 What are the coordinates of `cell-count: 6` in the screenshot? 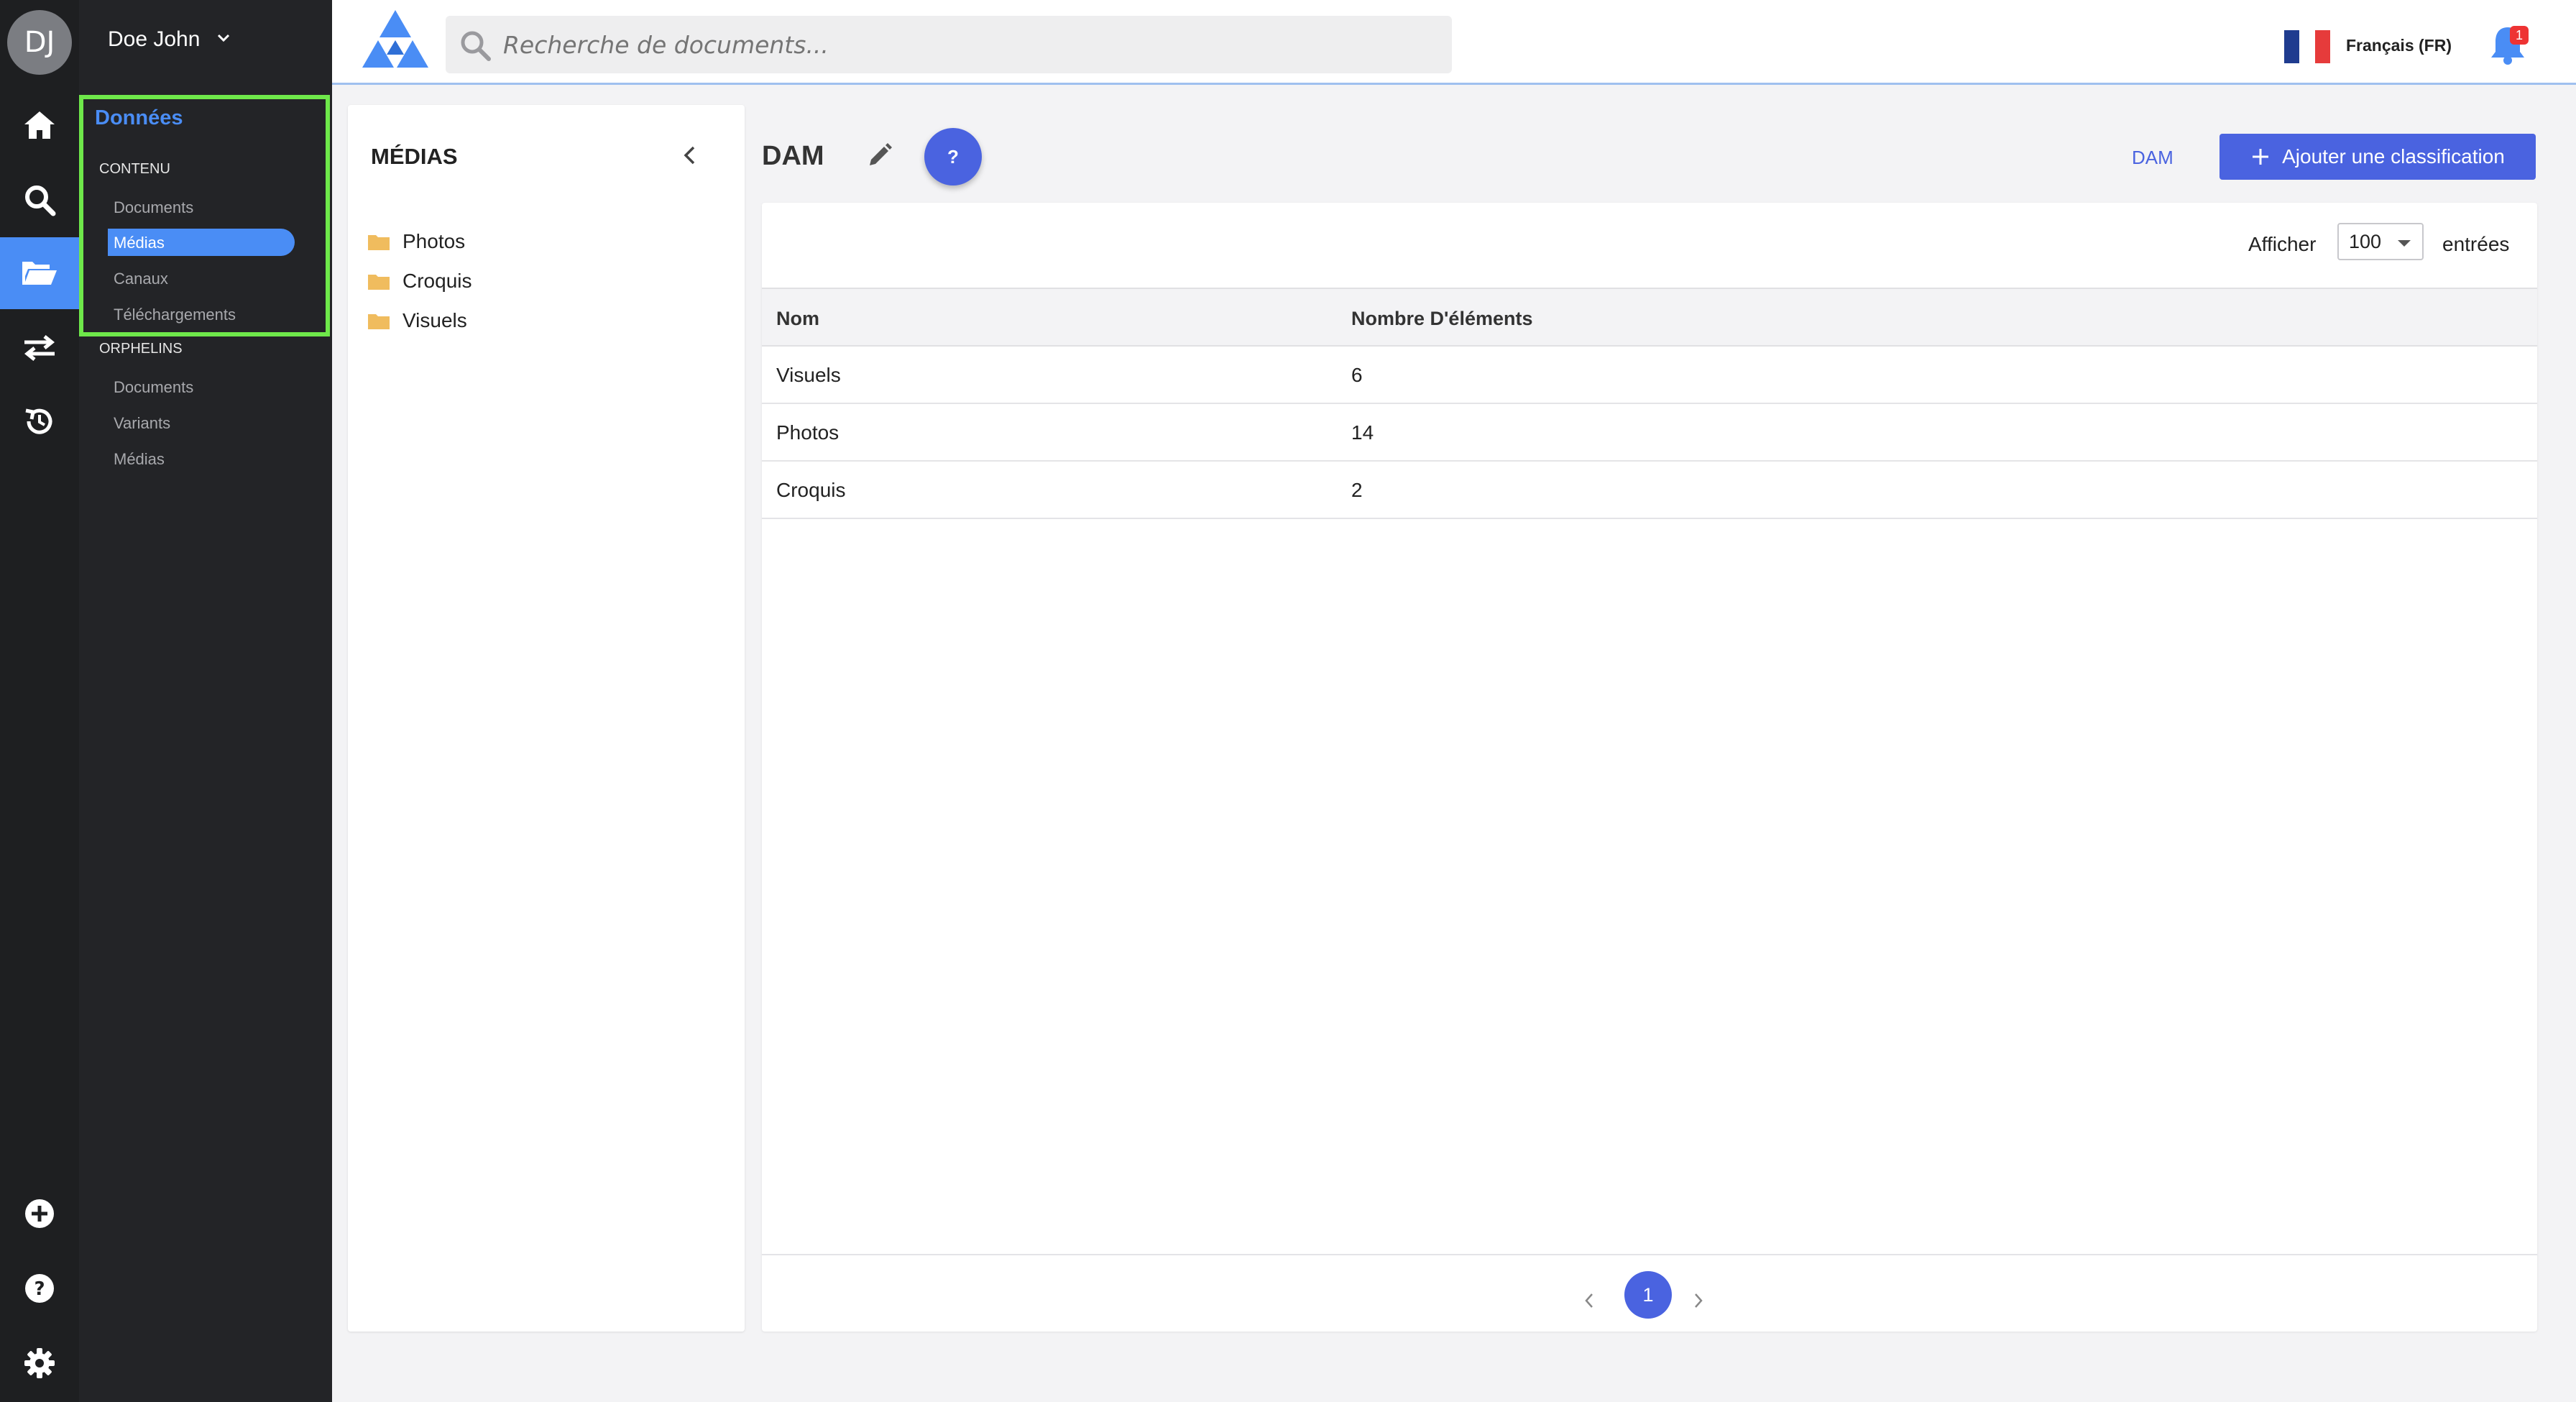 It's located at (1357, 375).